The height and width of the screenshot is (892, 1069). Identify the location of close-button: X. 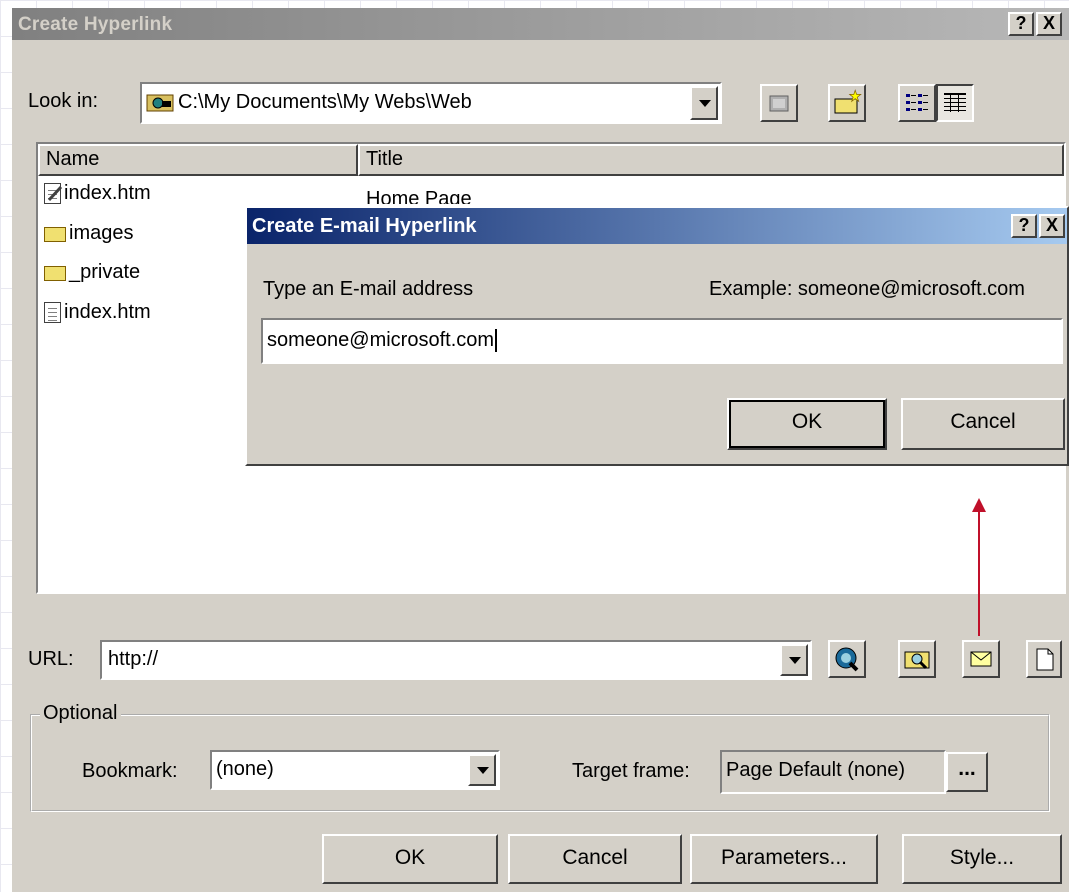
(1049, 24).